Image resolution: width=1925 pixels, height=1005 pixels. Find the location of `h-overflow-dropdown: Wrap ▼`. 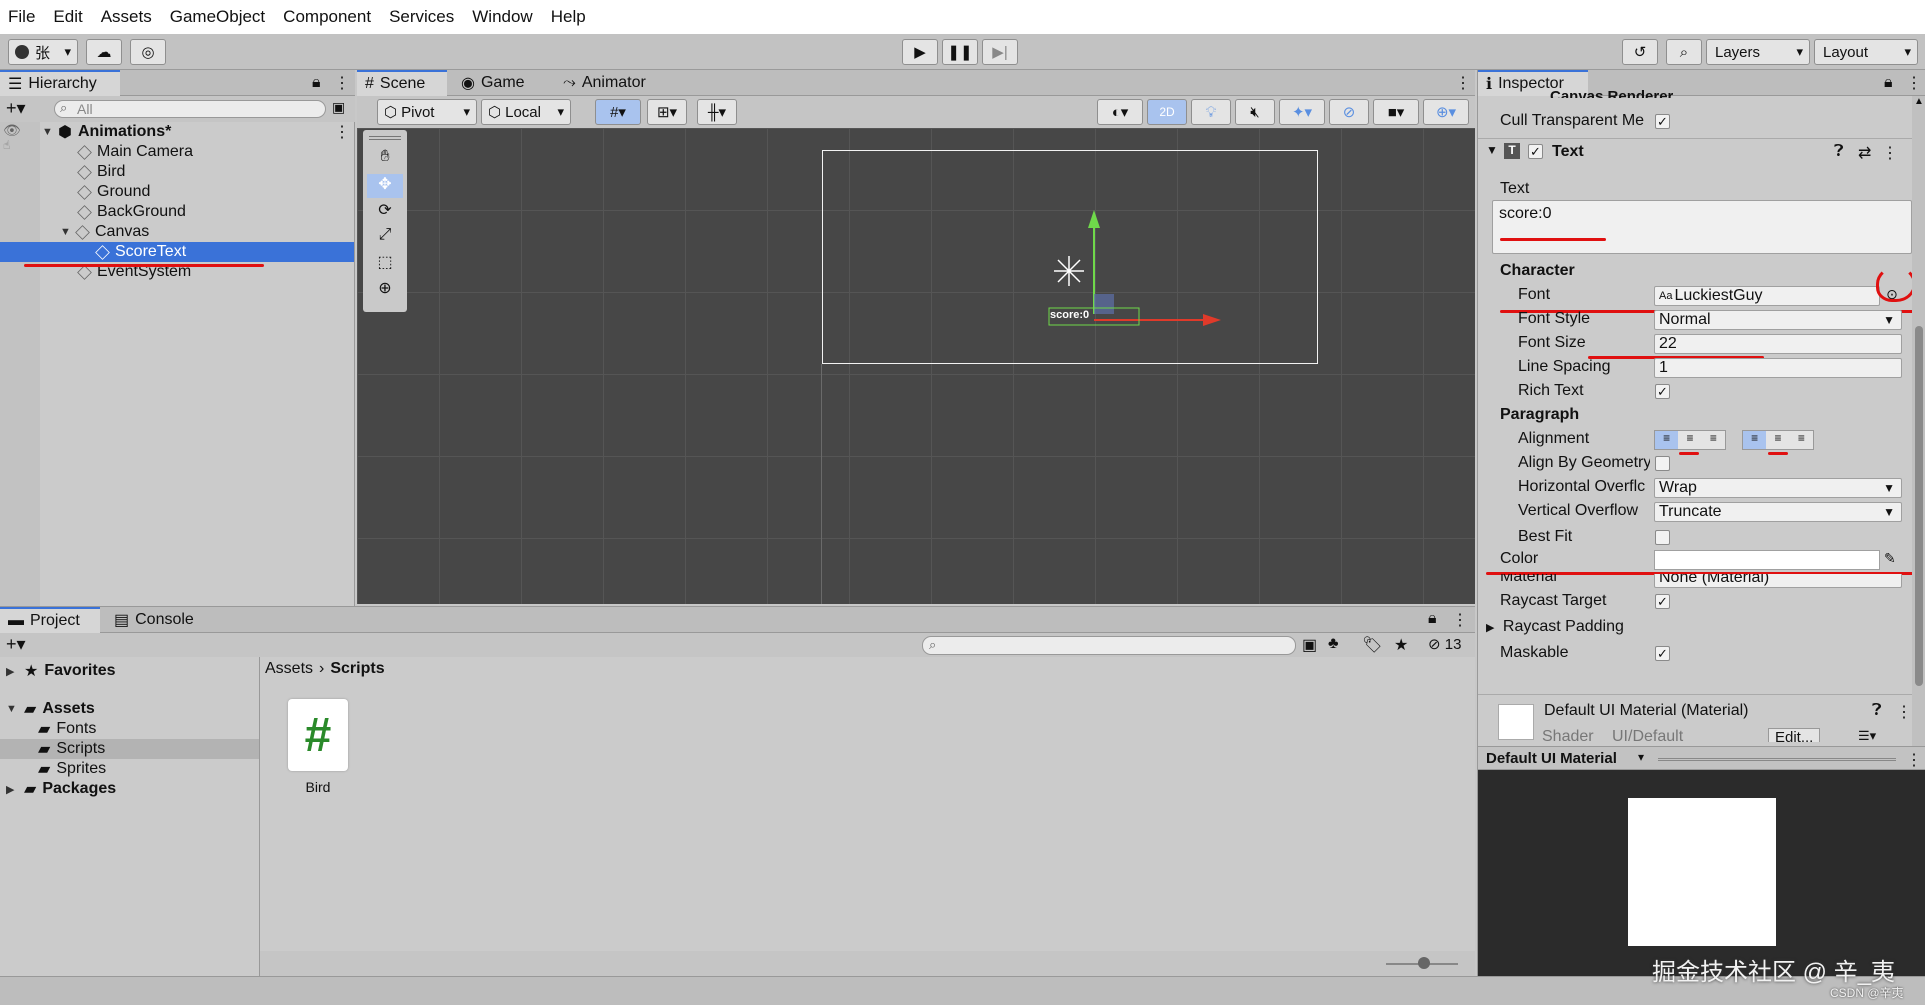

h-overflow-dropdown: Wrap ▼ is located at coordinates (1778, 488).